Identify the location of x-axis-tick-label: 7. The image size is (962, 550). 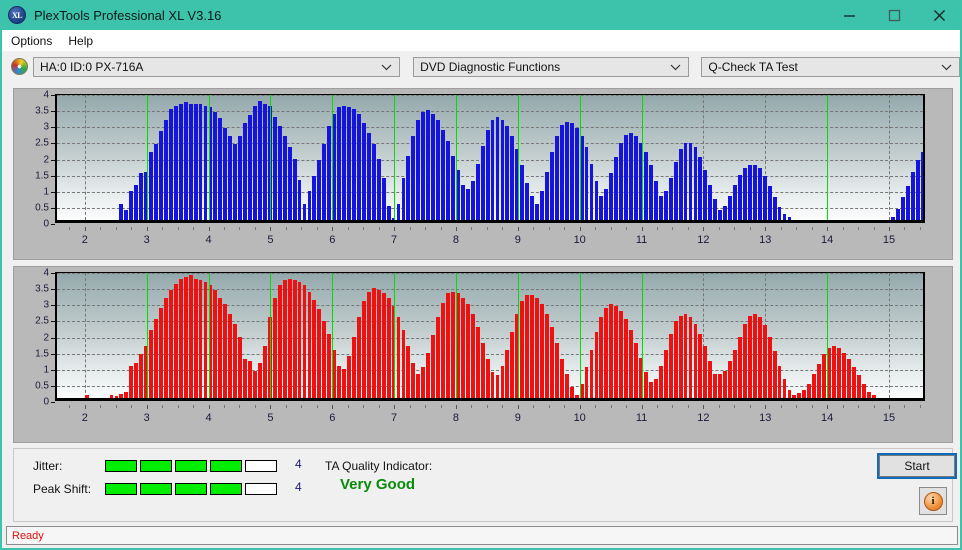
(394, 240).